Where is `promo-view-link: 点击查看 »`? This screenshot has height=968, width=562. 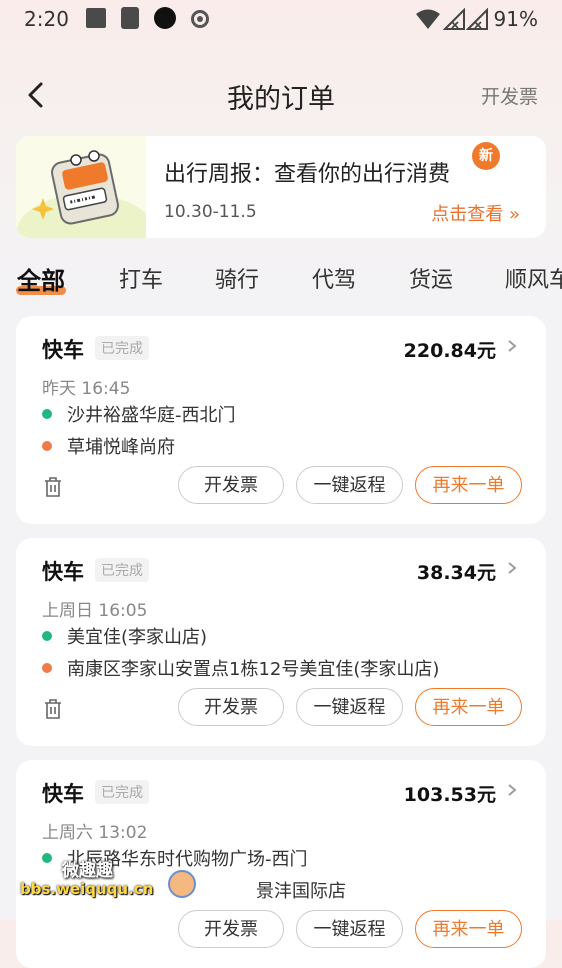
promo-view-link: 点击查看 » is located at coordinates (475, 213).